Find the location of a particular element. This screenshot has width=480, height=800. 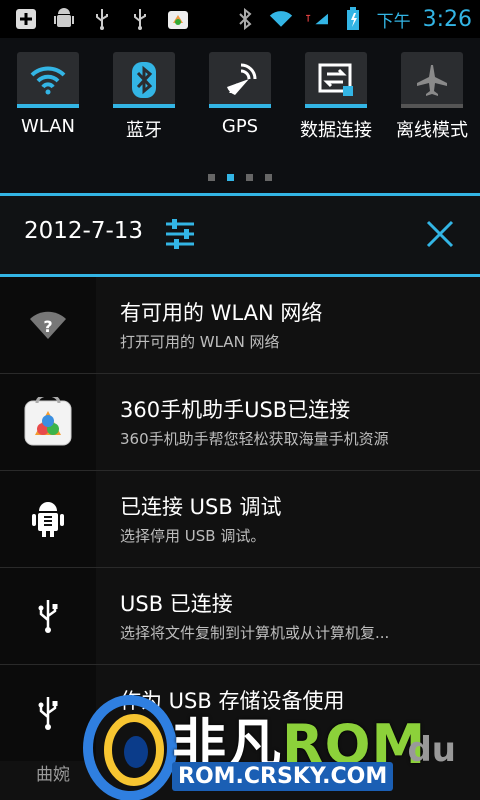

quick-toggle-bluetooth: 蓝牙 is located at coordinates (144, 97).